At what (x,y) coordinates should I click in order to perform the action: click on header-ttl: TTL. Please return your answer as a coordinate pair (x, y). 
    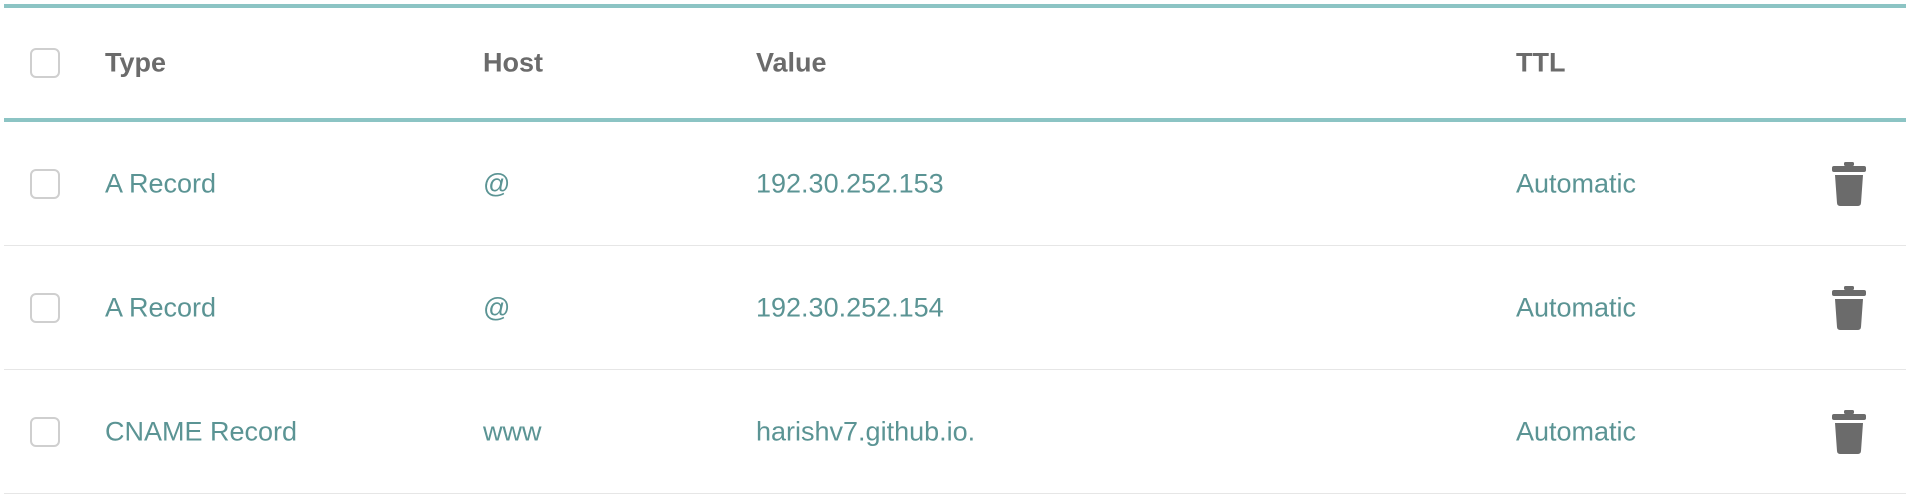
    Looking at the image, I should click on (1540, 63).